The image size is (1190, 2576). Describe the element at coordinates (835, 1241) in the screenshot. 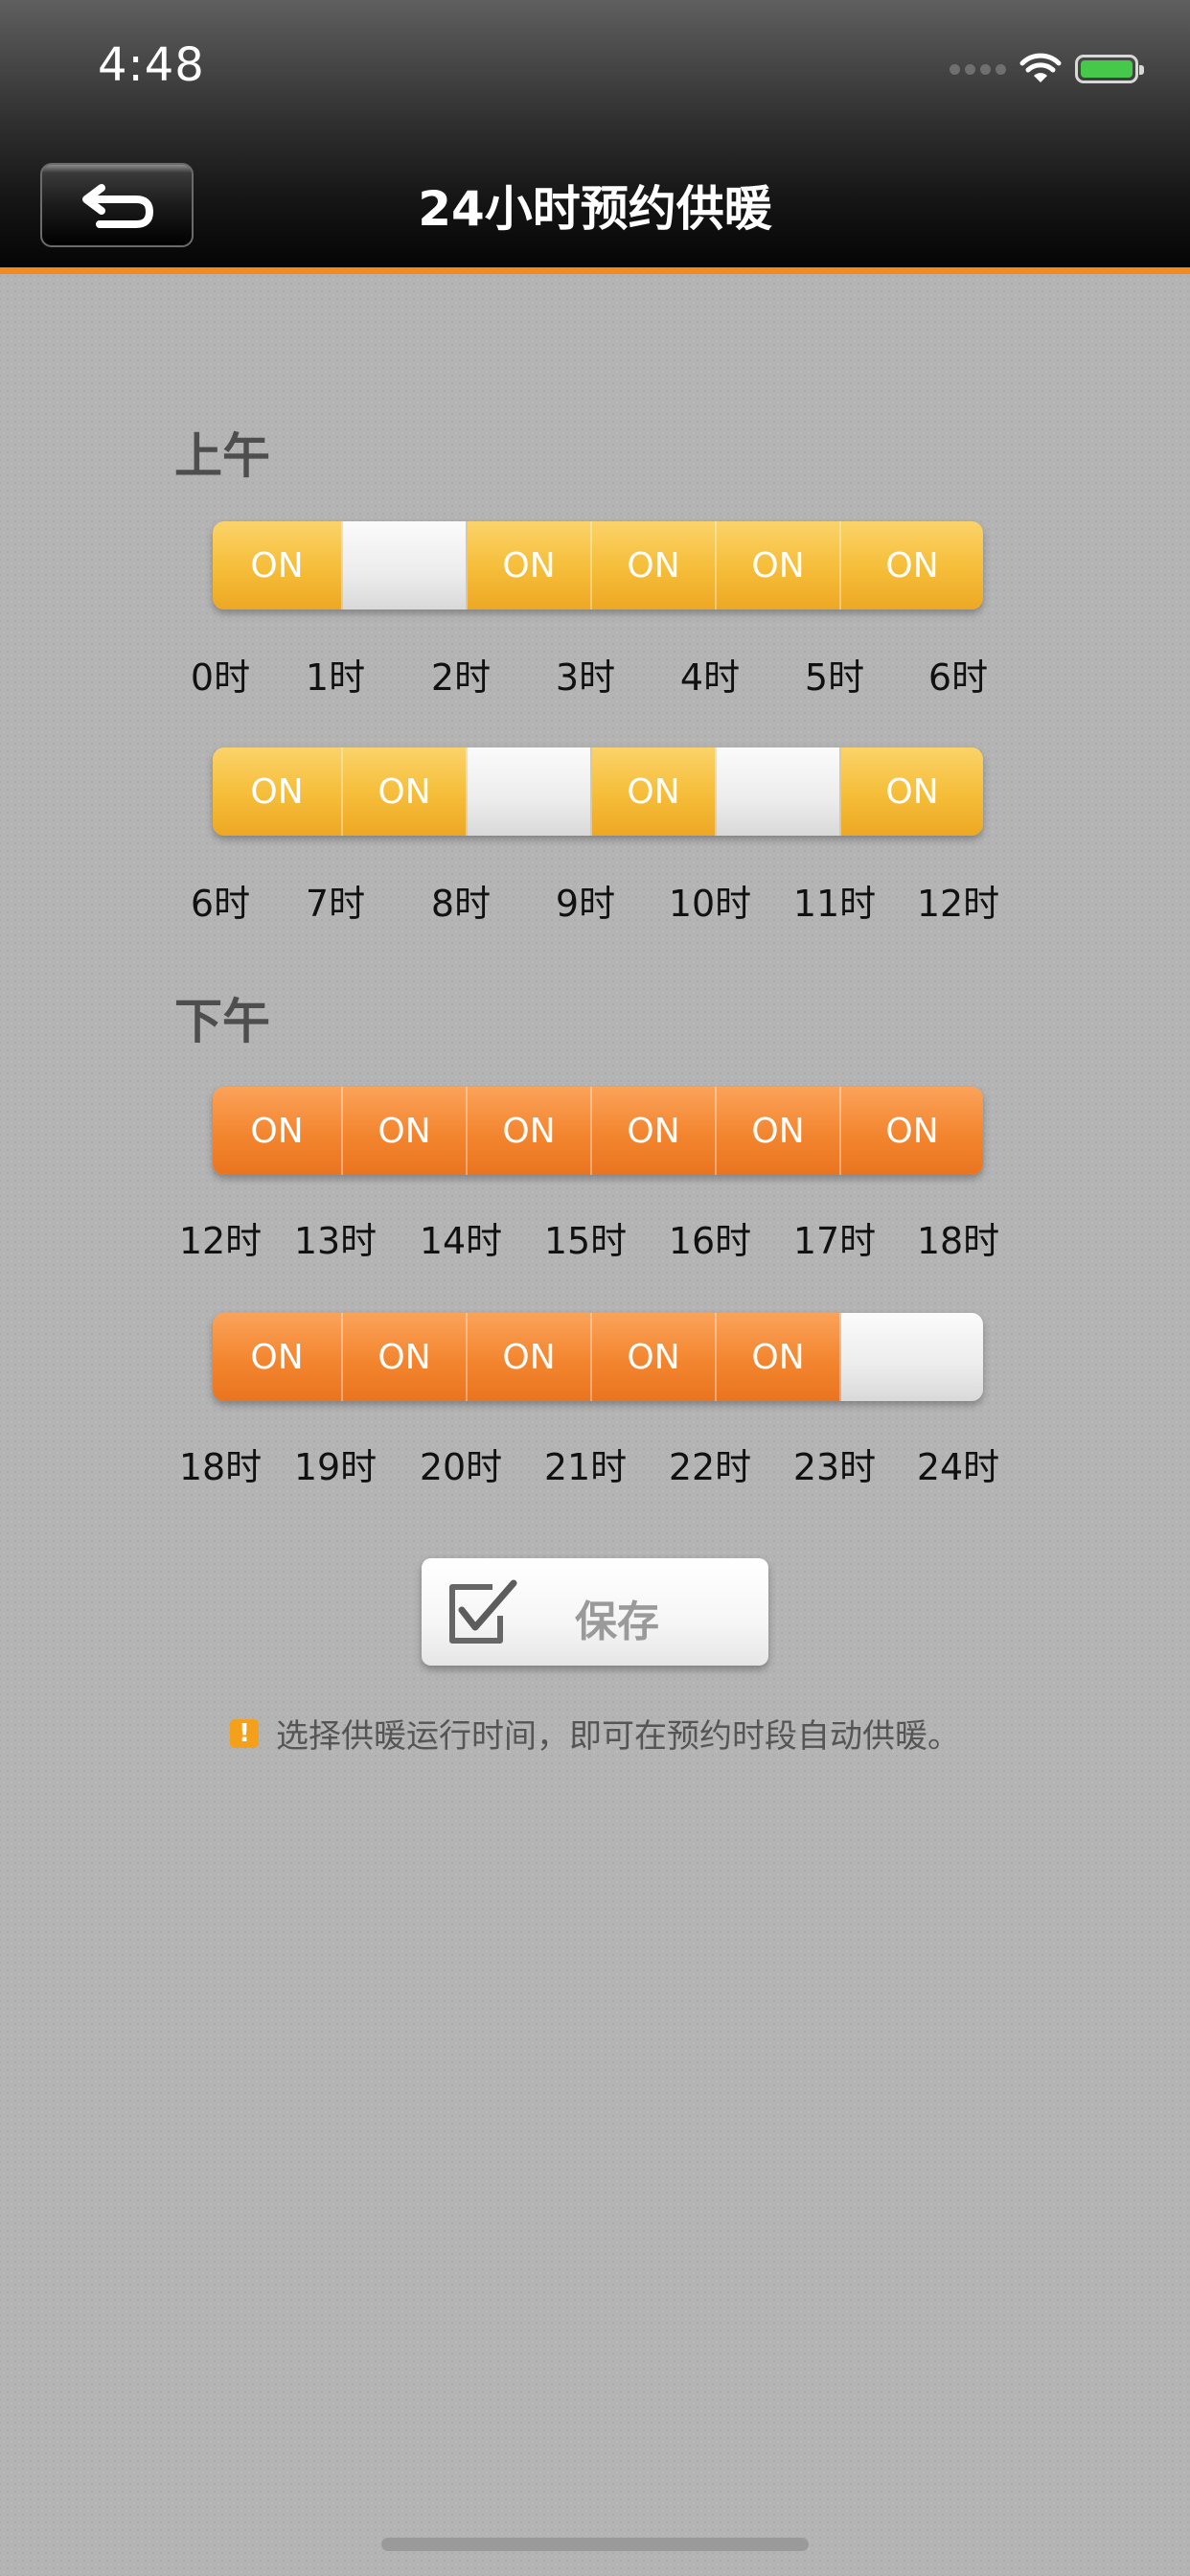

I see `hour-label: 17时` at that location.